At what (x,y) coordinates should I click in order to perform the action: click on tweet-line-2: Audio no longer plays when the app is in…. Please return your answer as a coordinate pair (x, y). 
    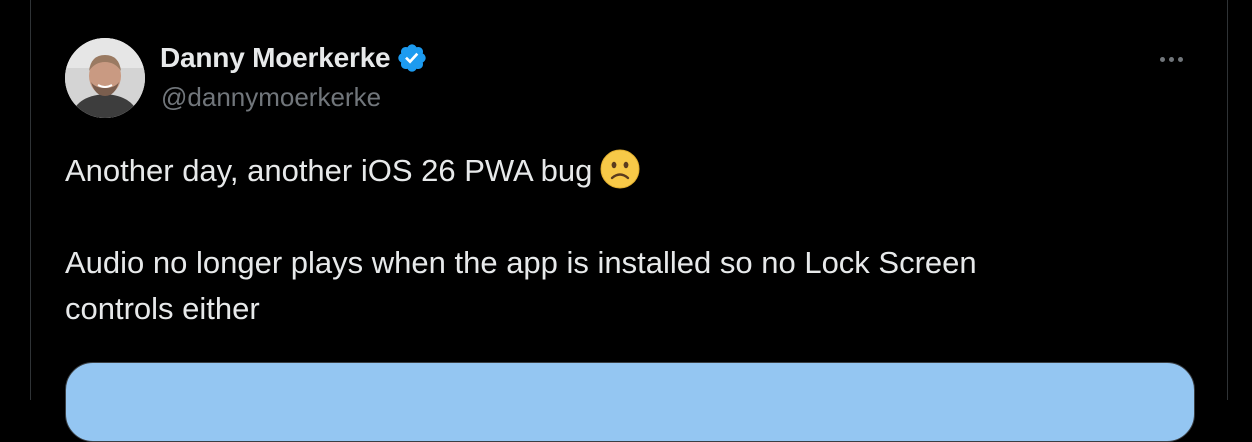
    Looking at the image, I should click on (521, 262).